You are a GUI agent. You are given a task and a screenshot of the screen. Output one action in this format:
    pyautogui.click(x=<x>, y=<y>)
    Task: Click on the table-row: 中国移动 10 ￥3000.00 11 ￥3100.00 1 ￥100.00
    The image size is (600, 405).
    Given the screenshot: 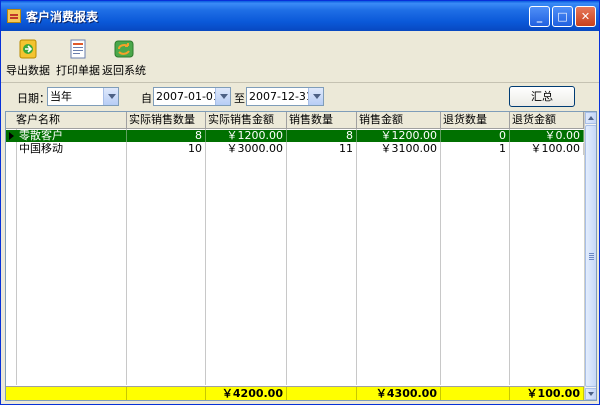 What is the action you would take?
    pyautogui.click(x=295, y=149)
    